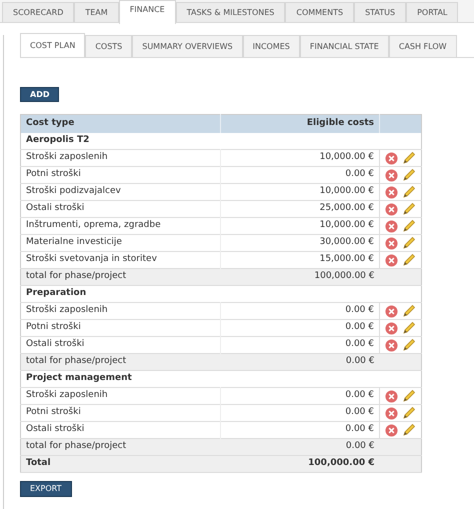  What do you see at coordinates (120, 464) in the screenshot?
I see `table-cell: Total` at bounding box center [120, 464].